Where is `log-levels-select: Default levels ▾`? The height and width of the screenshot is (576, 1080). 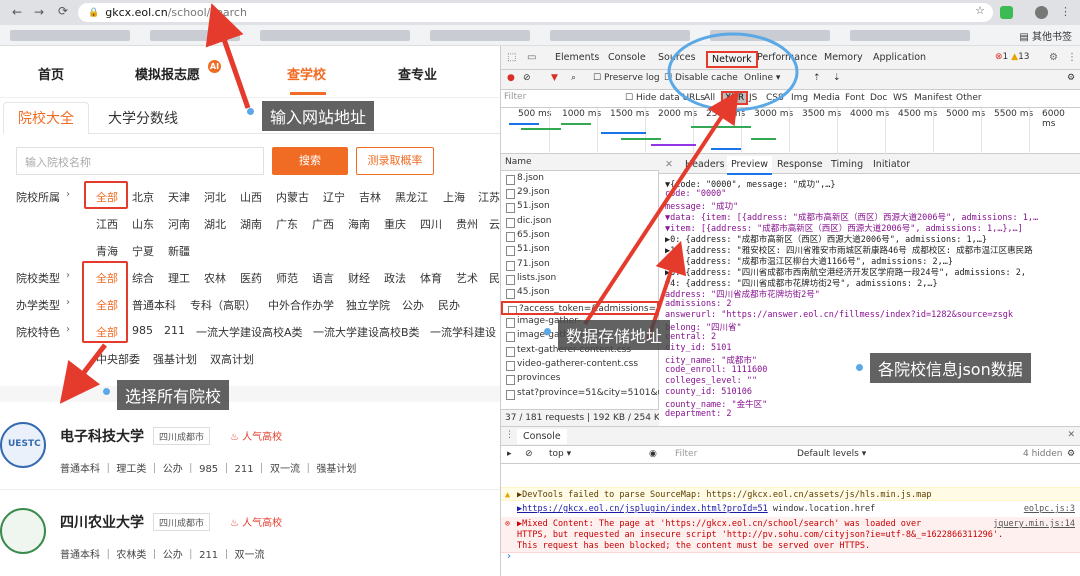
log-levels-select: Default levels ▾ is located at coordinates (831, 454).